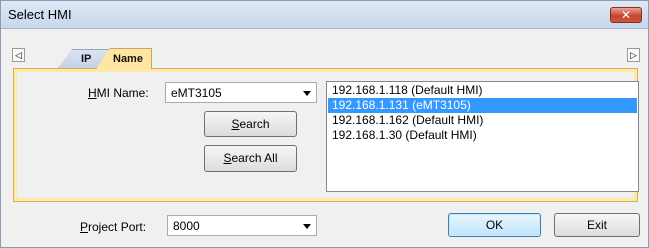 The image size is (649, 248). Describe the element at coordinates (494, 225) in the screenshot. I see `ok-button: OK` at that location.